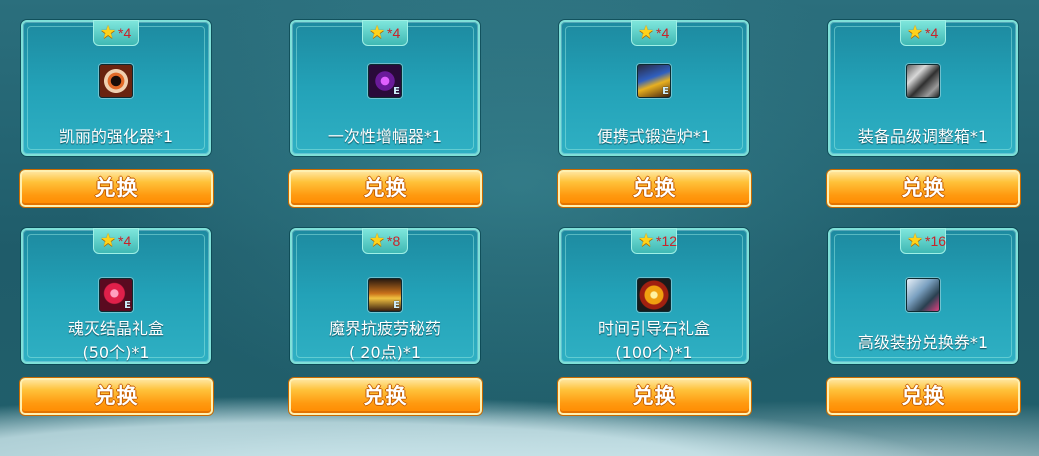 The width and height of the screenshot is (1039, 456). Describe the element at coordinates (384, 328) in the screenshot. I see `item-name: 魔界抗疲劳秘药` at that location.